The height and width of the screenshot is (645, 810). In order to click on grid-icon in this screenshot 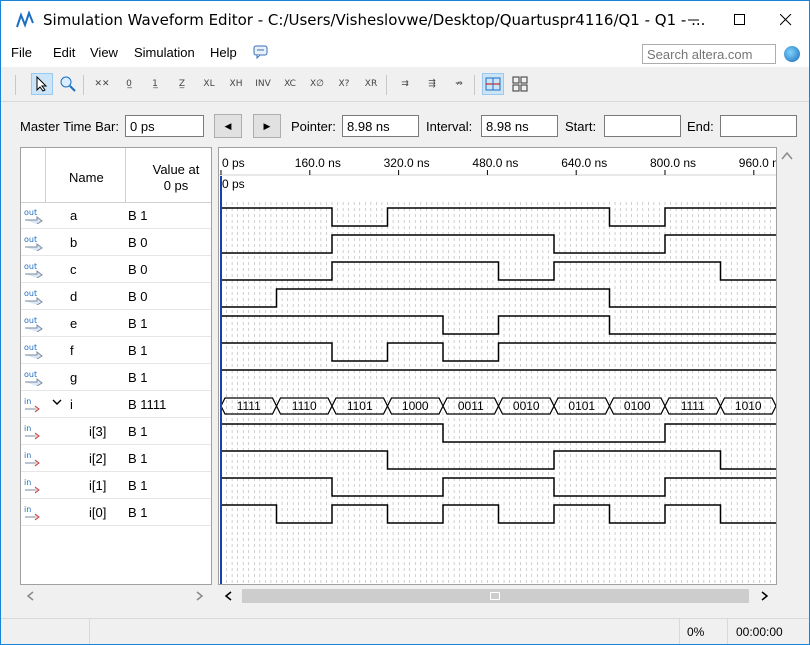, I will do `click(493, 84)`.